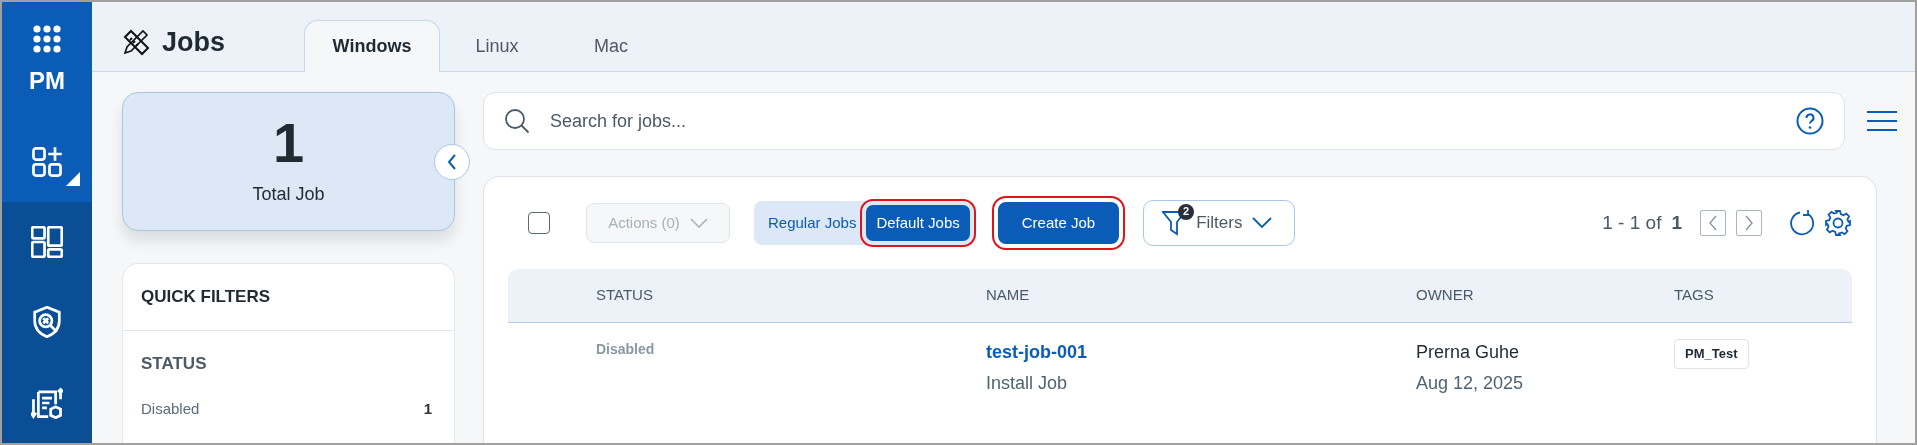 Image resolution: width=1917 pixels, height=445 pixels. Describe the element at coordinates (372, 46) in the screenshot. I see `tab: Windows` at that location.